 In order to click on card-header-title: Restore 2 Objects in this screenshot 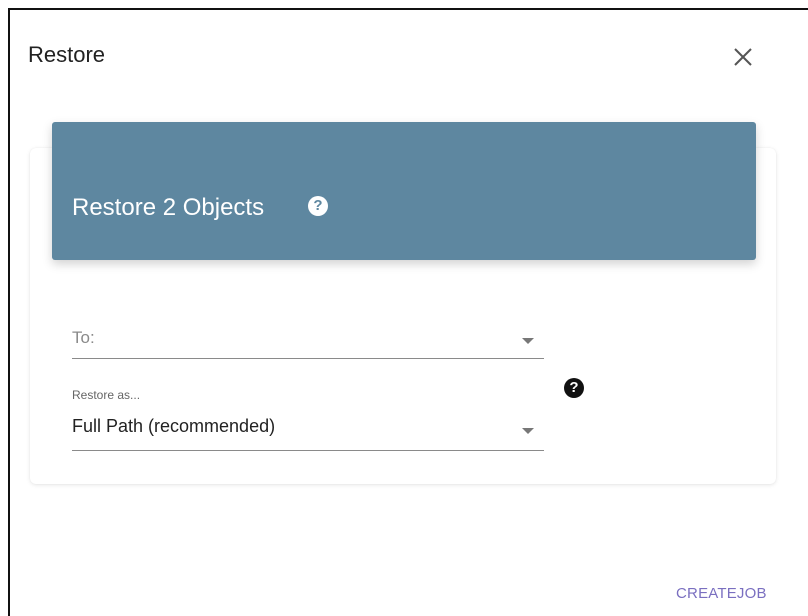, I will do `click(168, 207)`.